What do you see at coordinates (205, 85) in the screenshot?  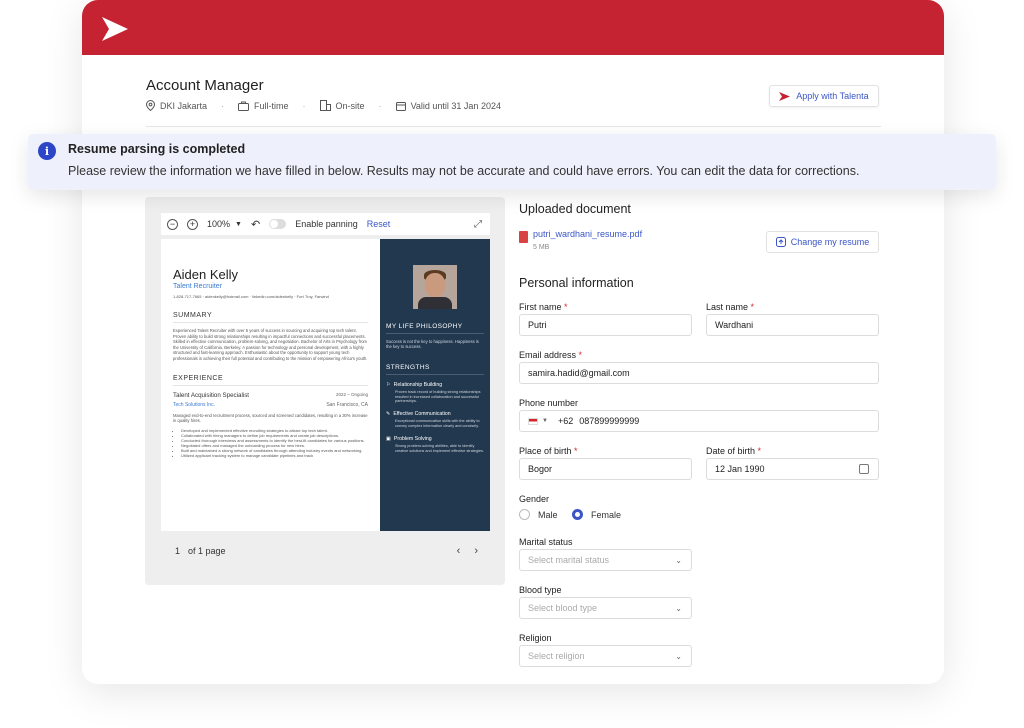 I see `job-title: Account Manager` at bounding box center [205, 85].